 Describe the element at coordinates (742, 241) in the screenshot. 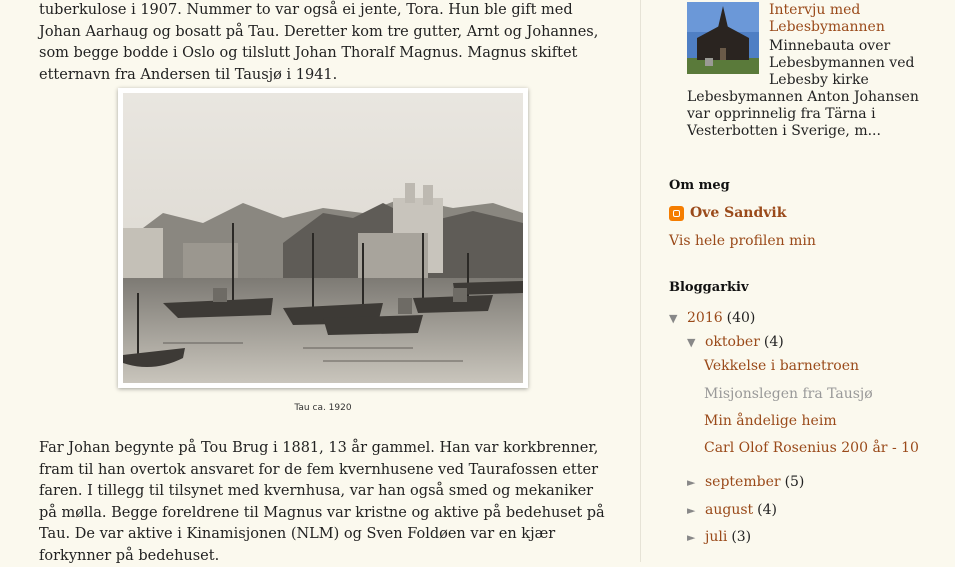

I see `view-profile-link: Vis hele profilen min` at that location.